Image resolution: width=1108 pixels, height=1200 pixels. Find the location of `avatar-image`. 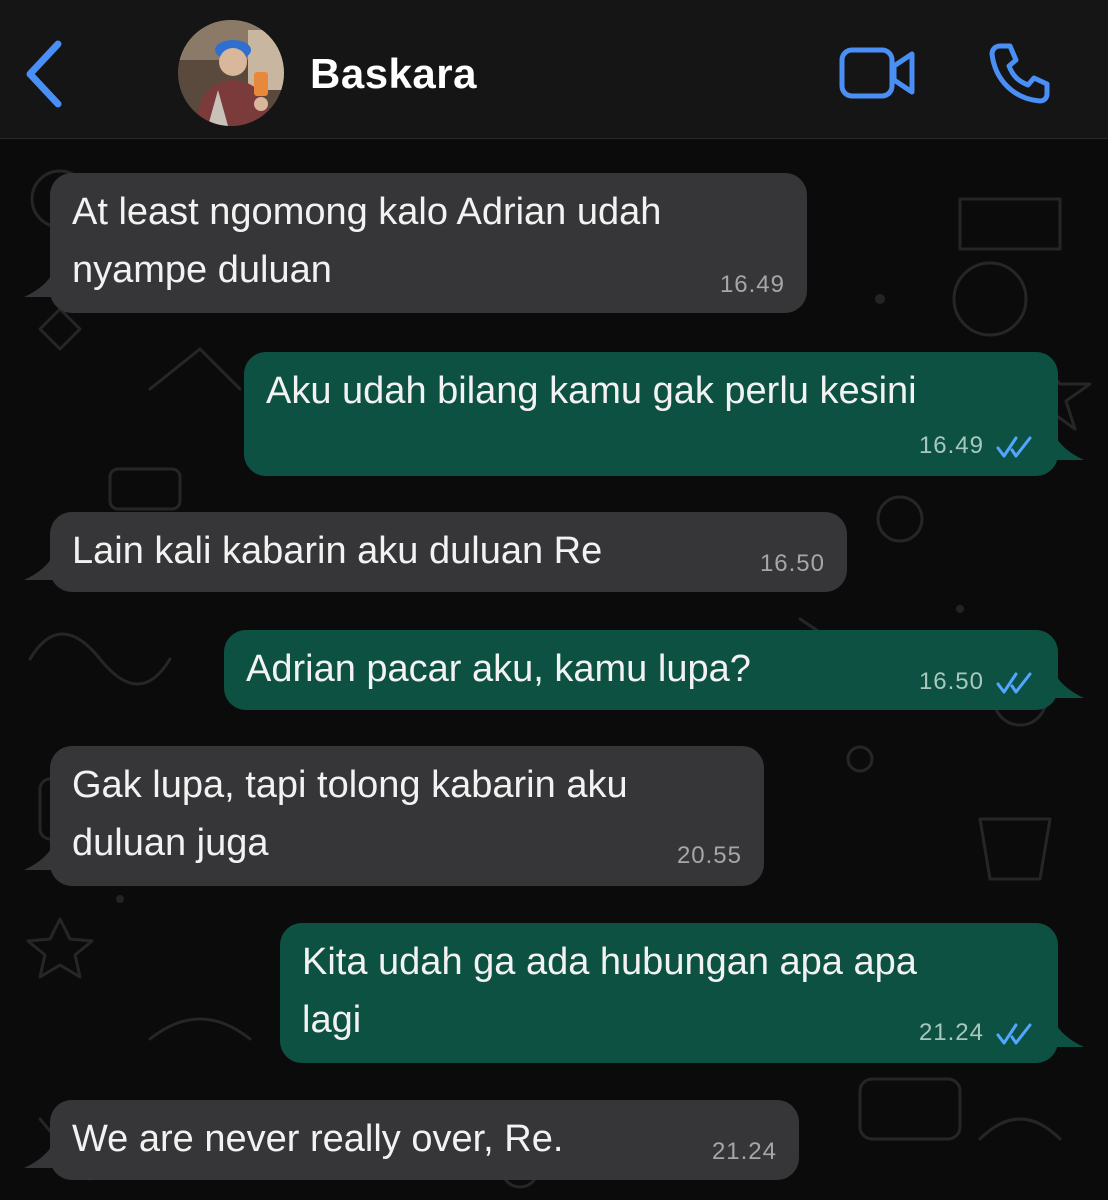

avatar-image is located at coordinates (231, 73).